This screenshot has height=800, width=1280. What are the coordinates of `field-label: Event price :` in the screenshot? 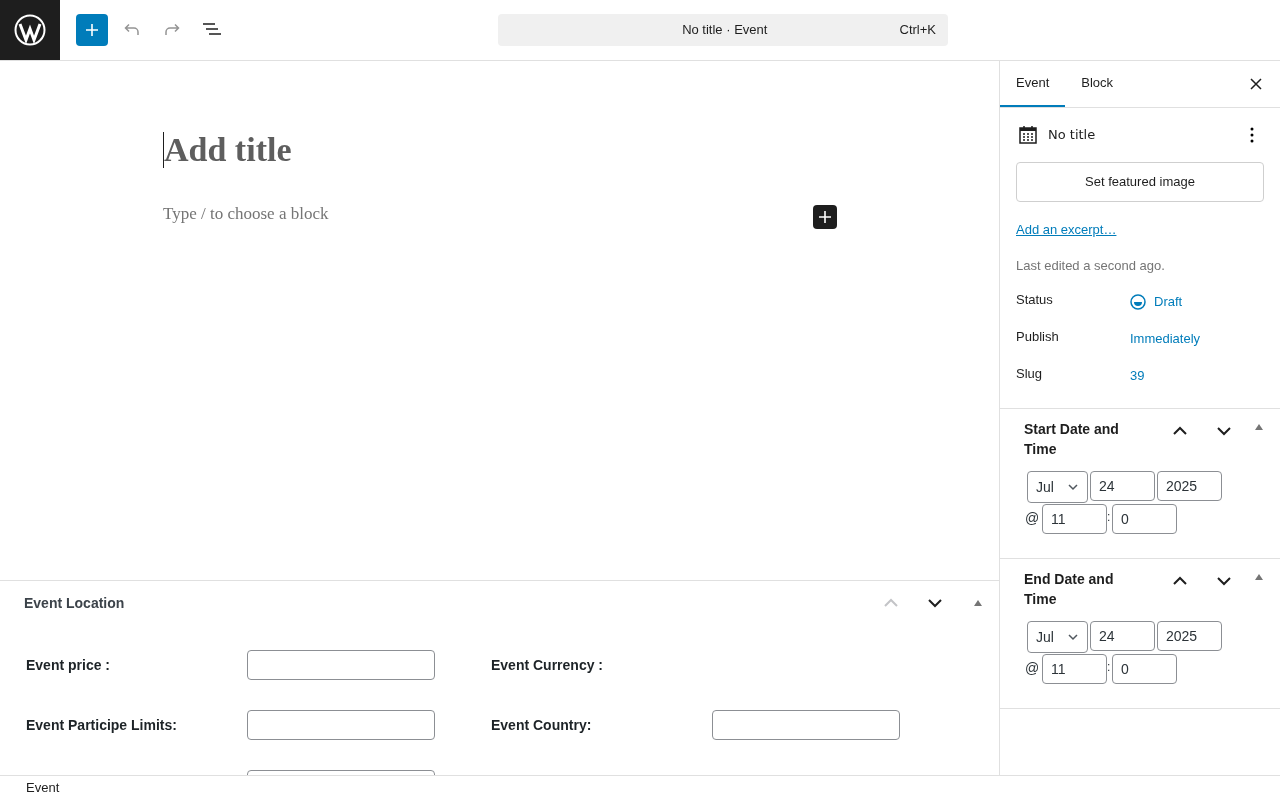 It's located at (68, 665).